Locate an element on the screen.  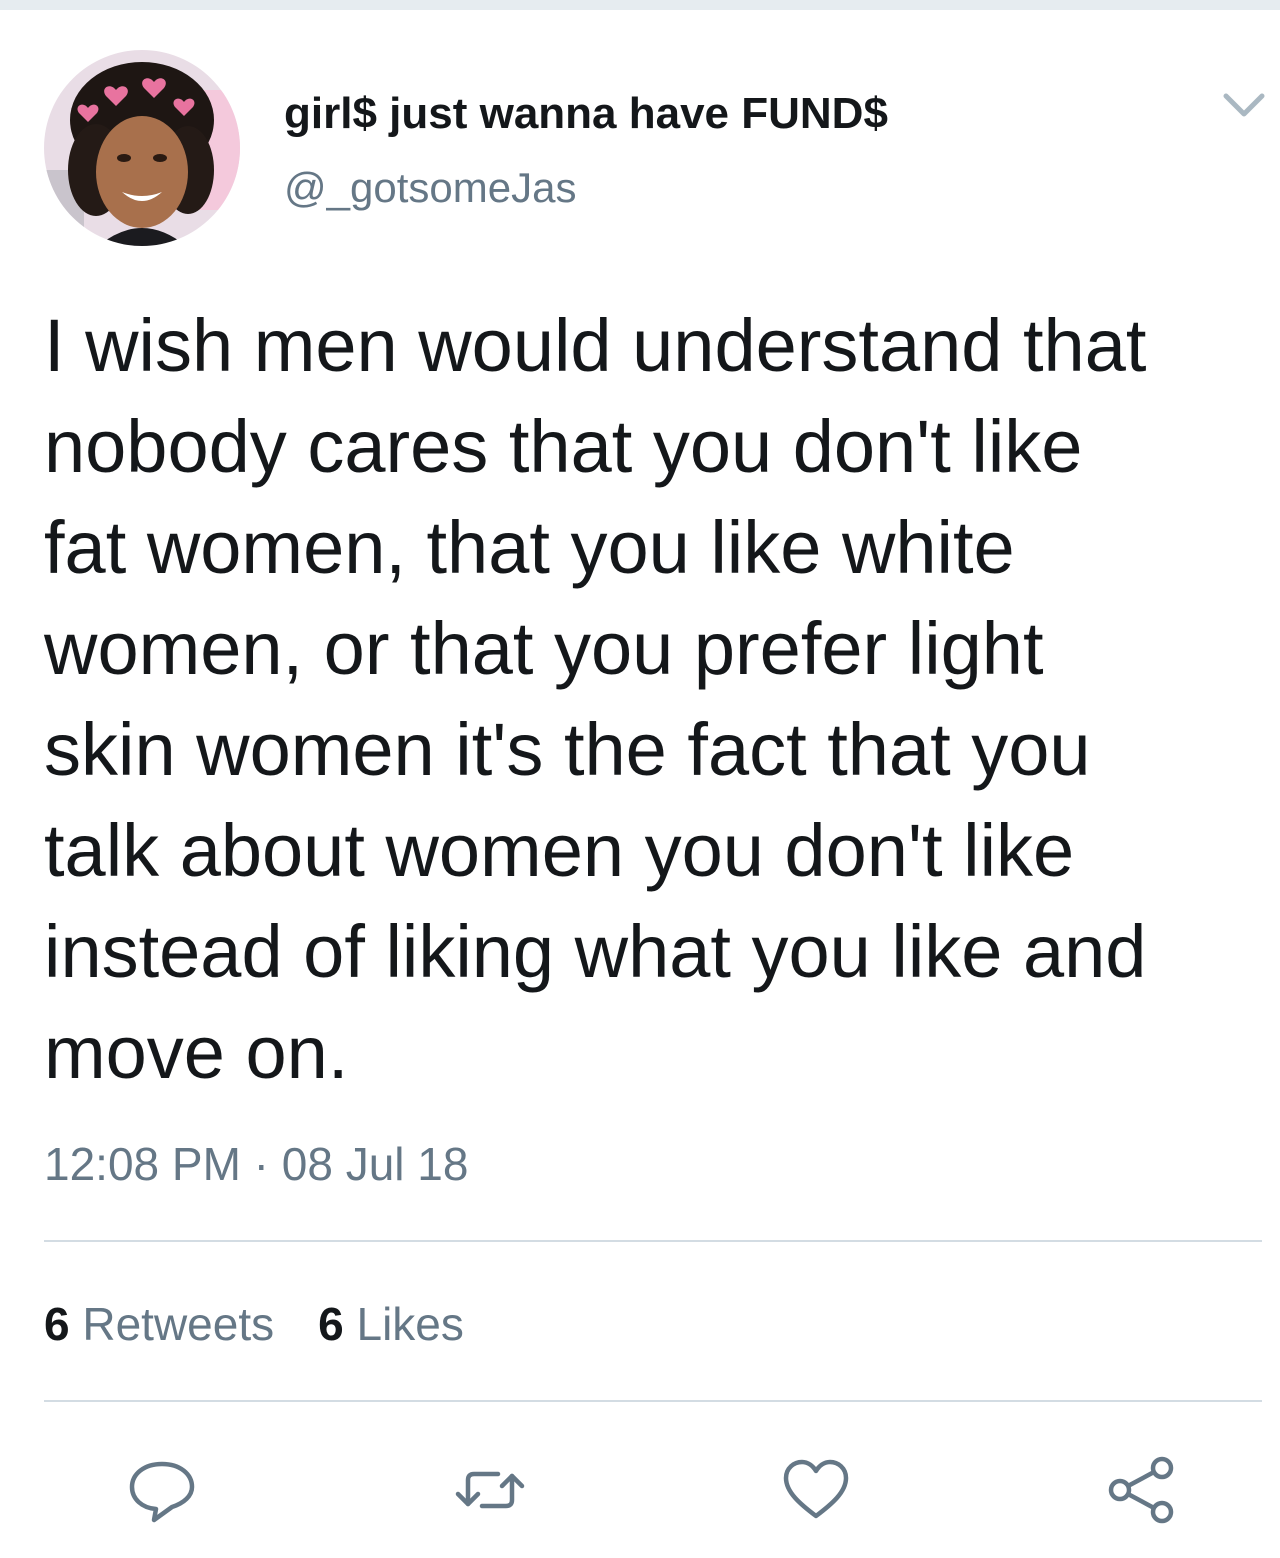
retweet-arrows-icon is located at coordinates (490, 1490).